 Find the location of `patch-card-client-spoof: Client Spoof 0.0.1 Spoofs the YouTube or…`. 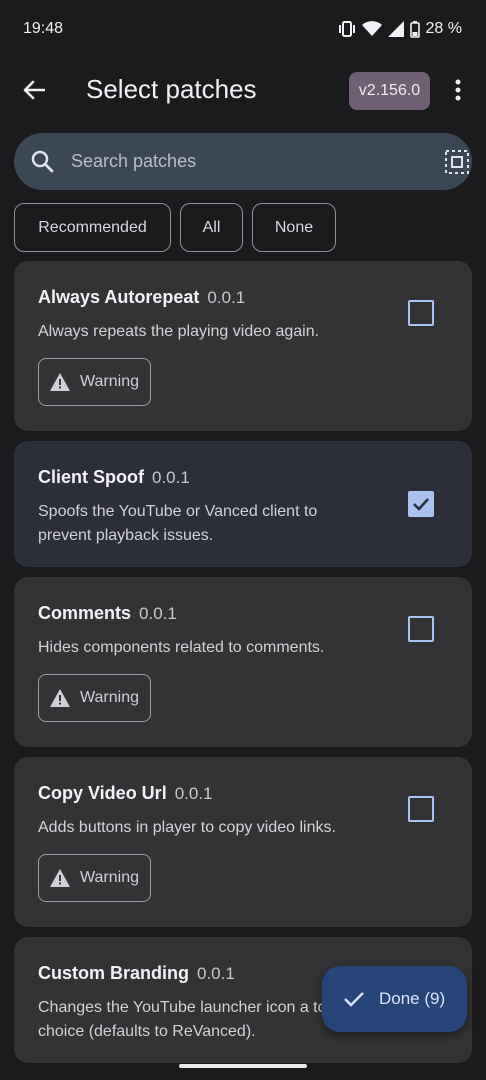

patch-card-client-spoof: Client Spoof 0.0.1 Spoofs the YouTube or… is located at coordinates (243, 504).